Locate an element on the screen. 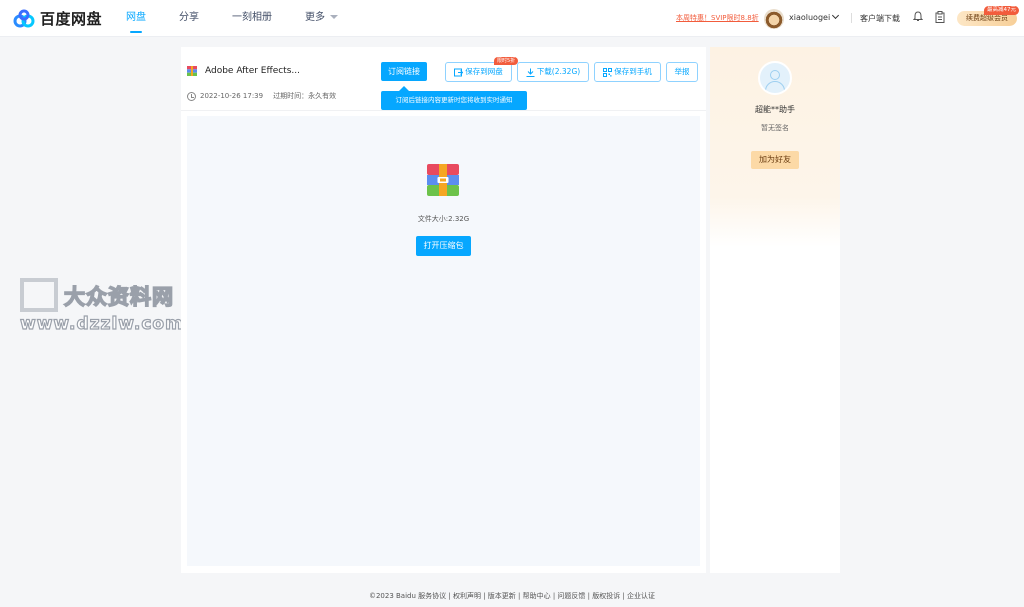  baidu-netdisk-logo: 百度网盘 is located at coordinates (57, 18).